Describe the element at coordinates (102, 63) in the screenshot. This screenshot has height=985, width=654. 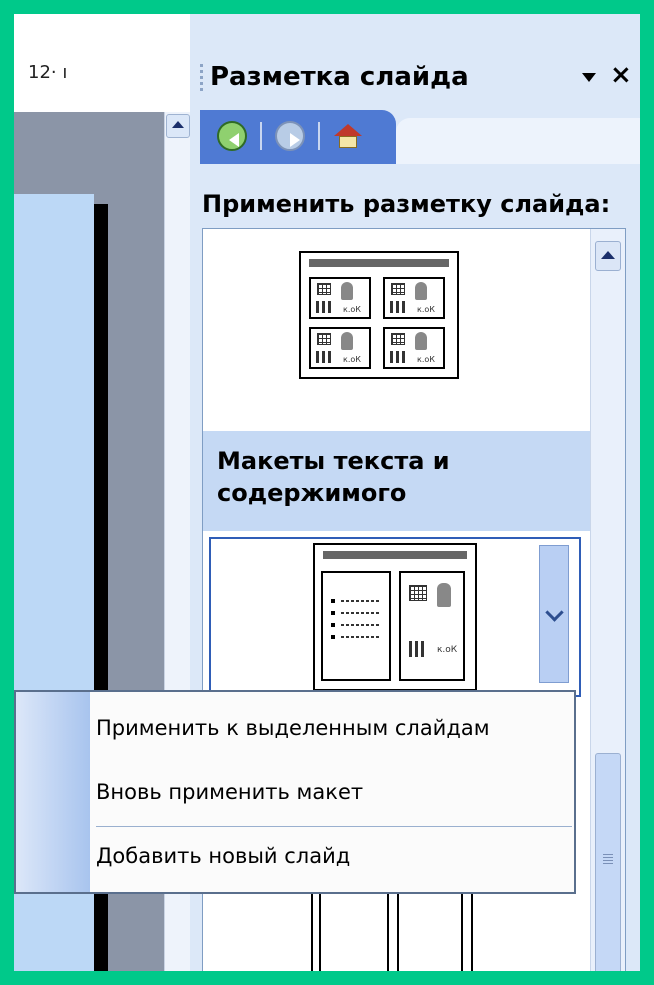
I see `ruler: 12· ı` at that location.